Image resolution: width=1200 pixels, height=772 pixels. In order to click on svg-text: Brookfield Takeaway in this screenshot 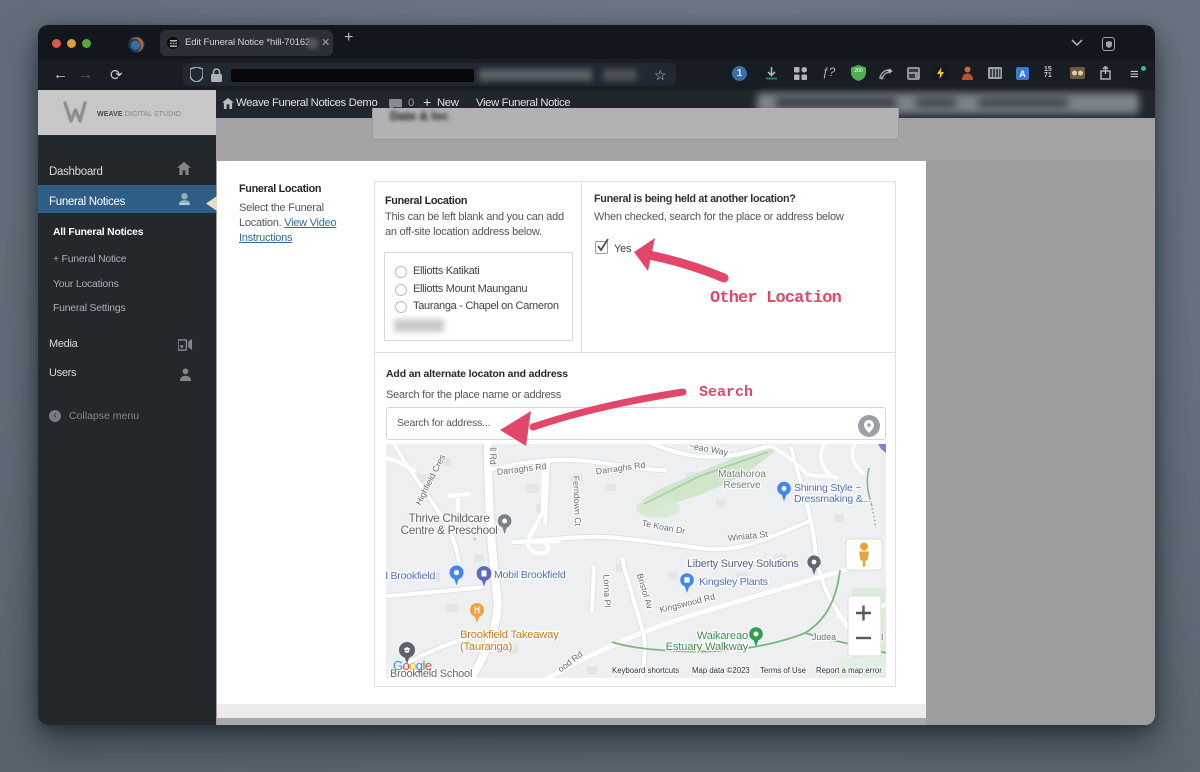, I will do `click(509, 635)`.